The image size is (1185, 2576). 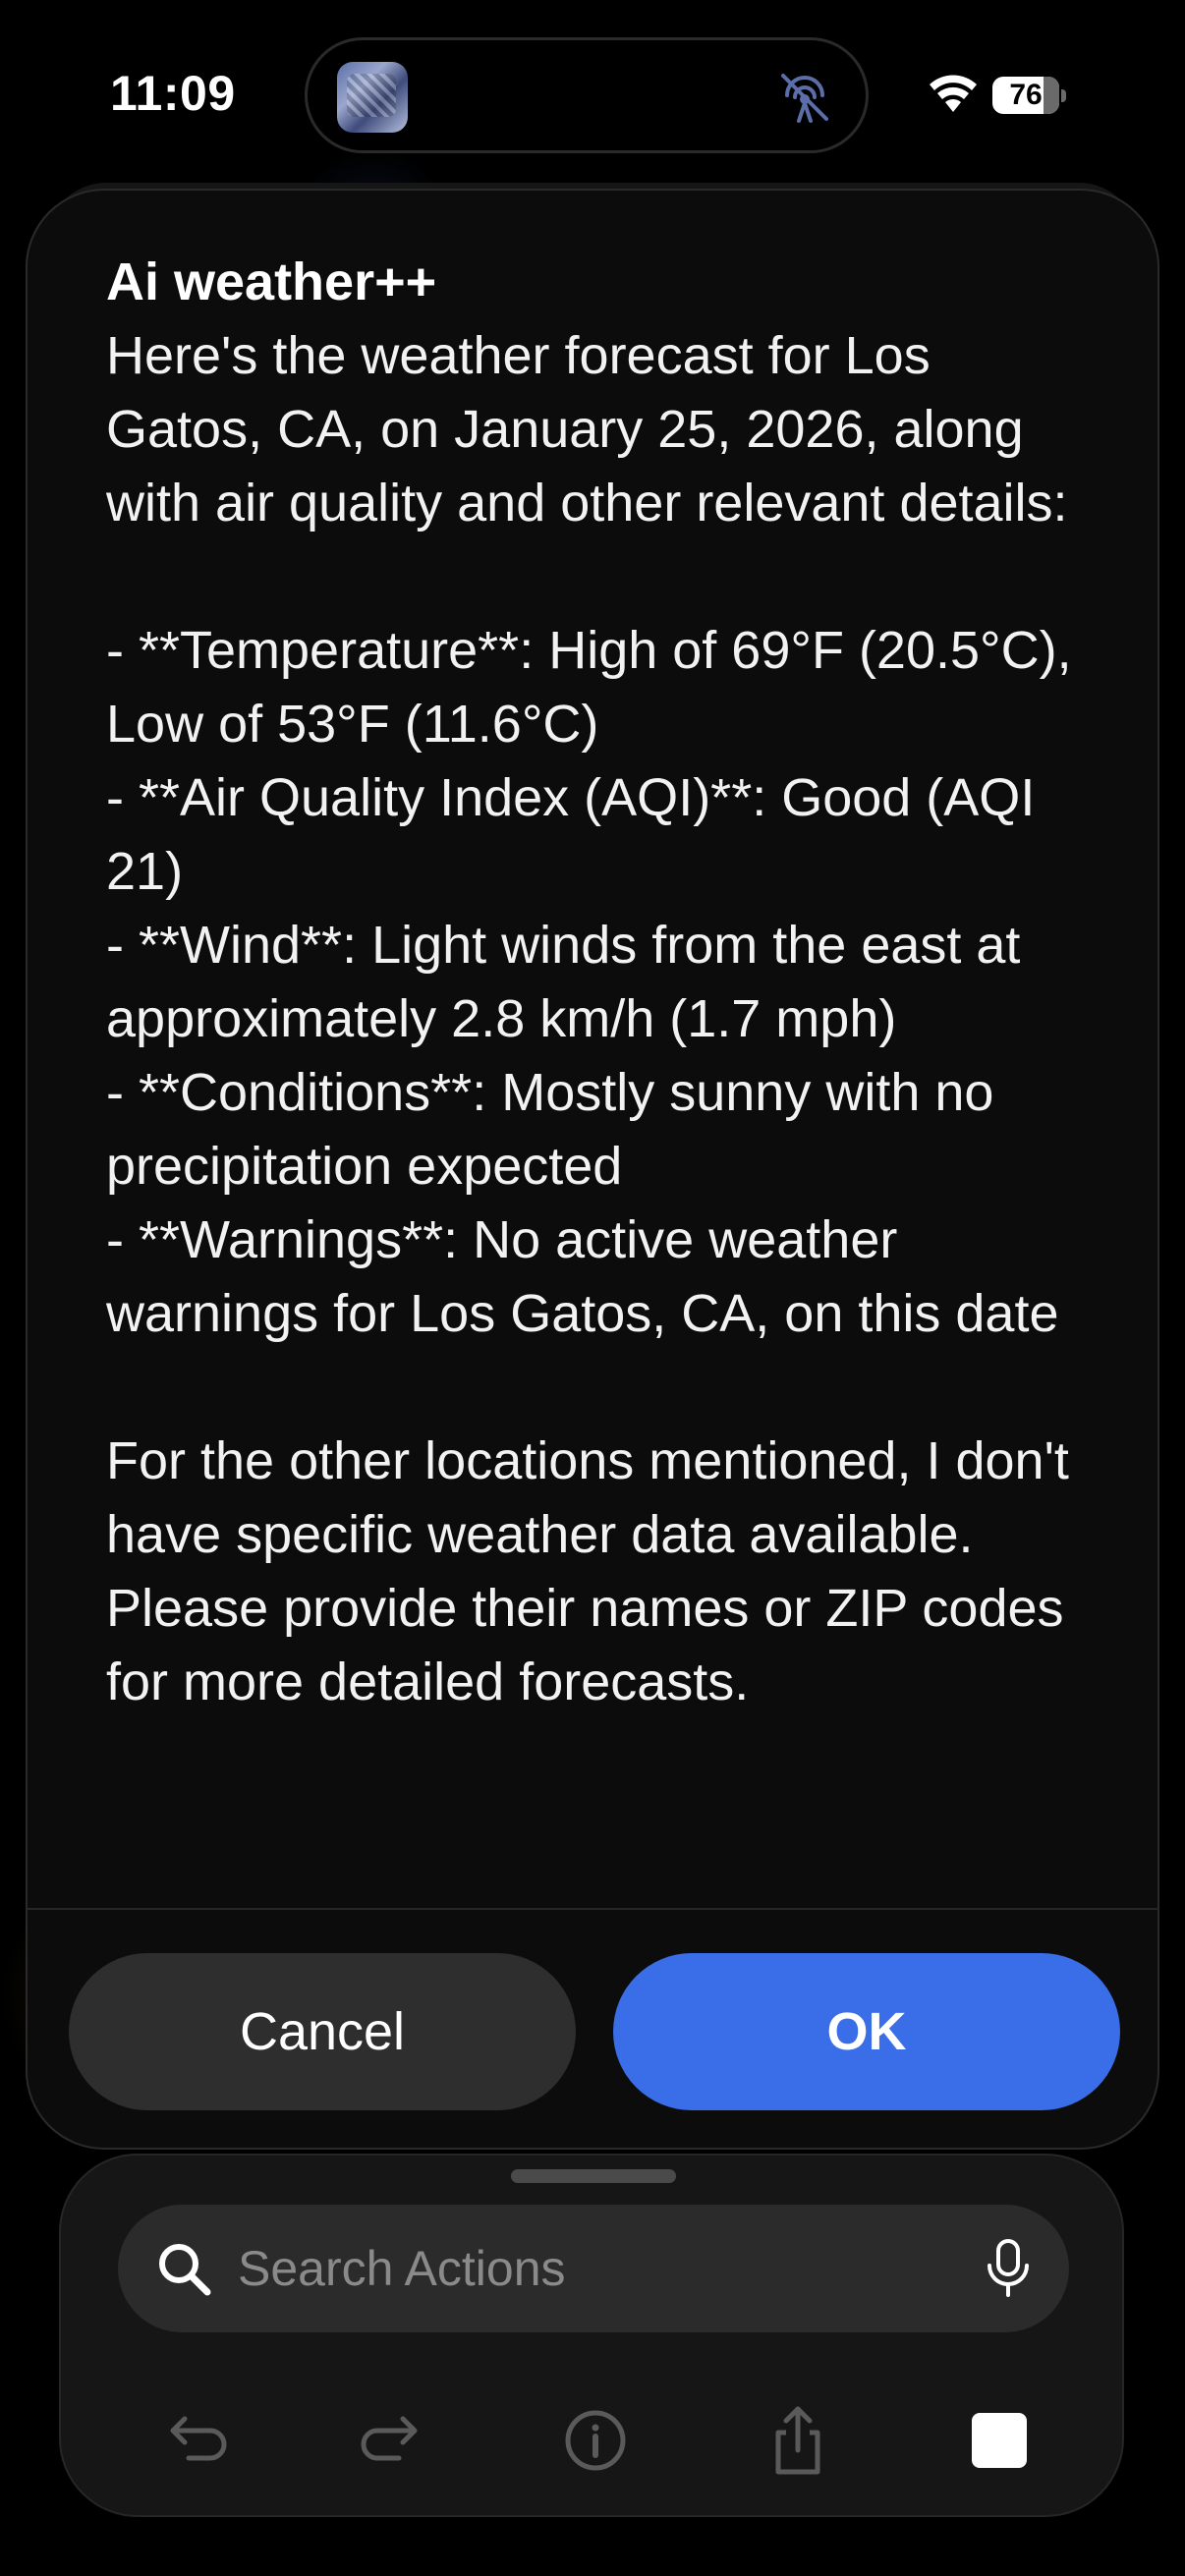 I want to click on share-icon, so click(x=798, y=2440).